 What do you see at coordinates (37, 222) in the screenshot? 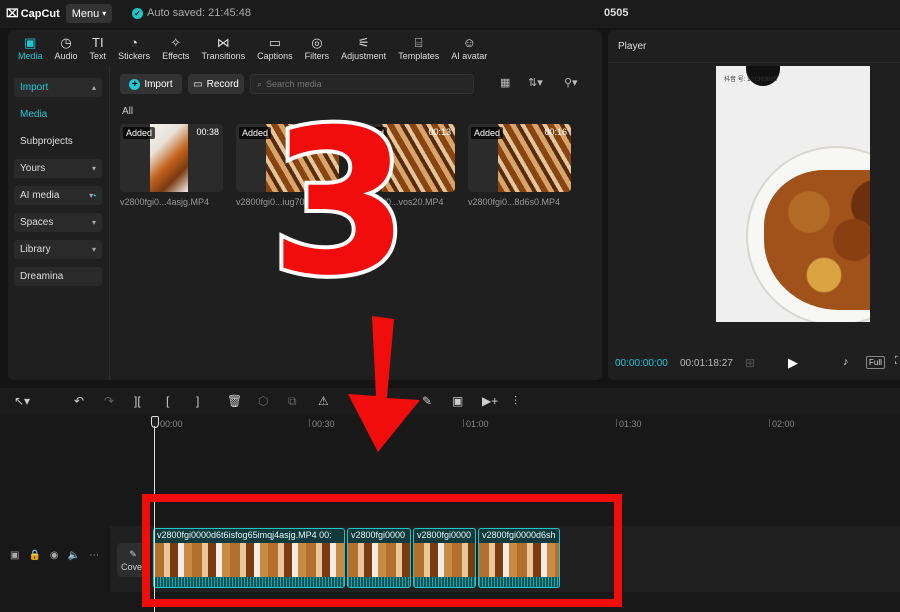
I see `sidebar-item-label: Spaces` at bounding box center [37, 222].